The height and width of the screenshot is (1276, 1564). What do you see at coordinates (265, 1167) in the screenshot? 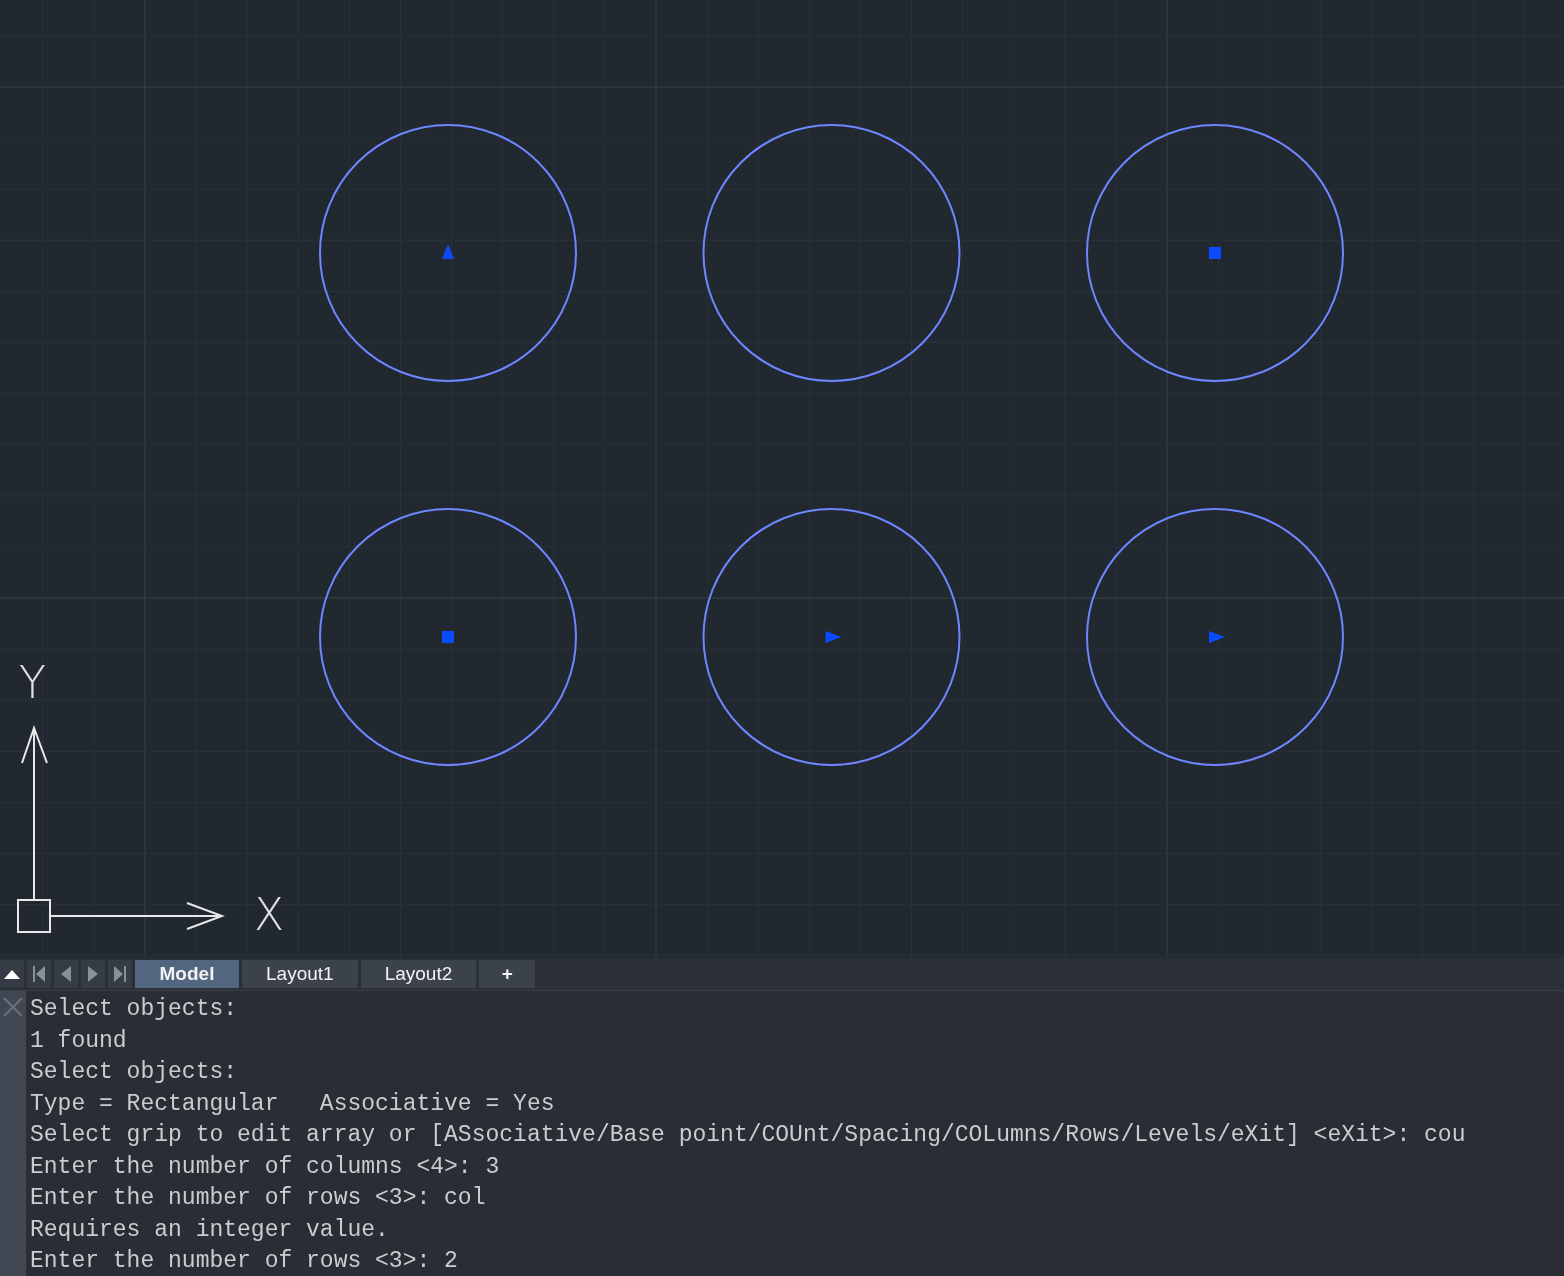
I see `command-line-text: Enter the number of columns <4>: 3` at bounding box center [265, 1167].